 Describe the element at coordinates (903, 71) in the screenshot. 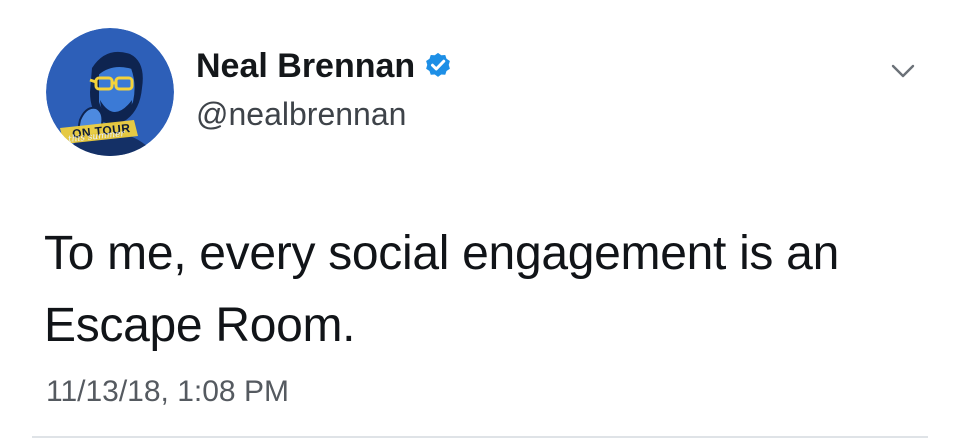

I see `chevron-down-icon` at that location.